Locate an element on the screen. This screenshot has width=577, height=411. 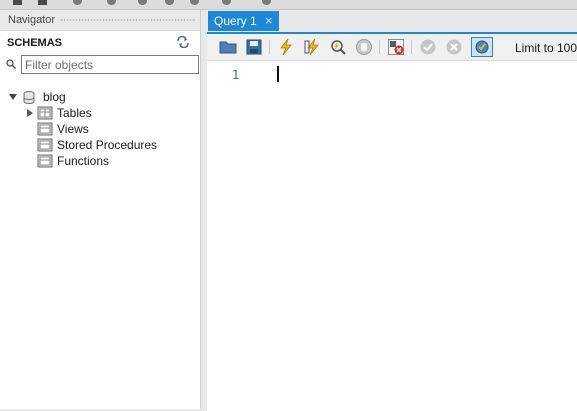
stop-icon is located at coordinates (364, 47).